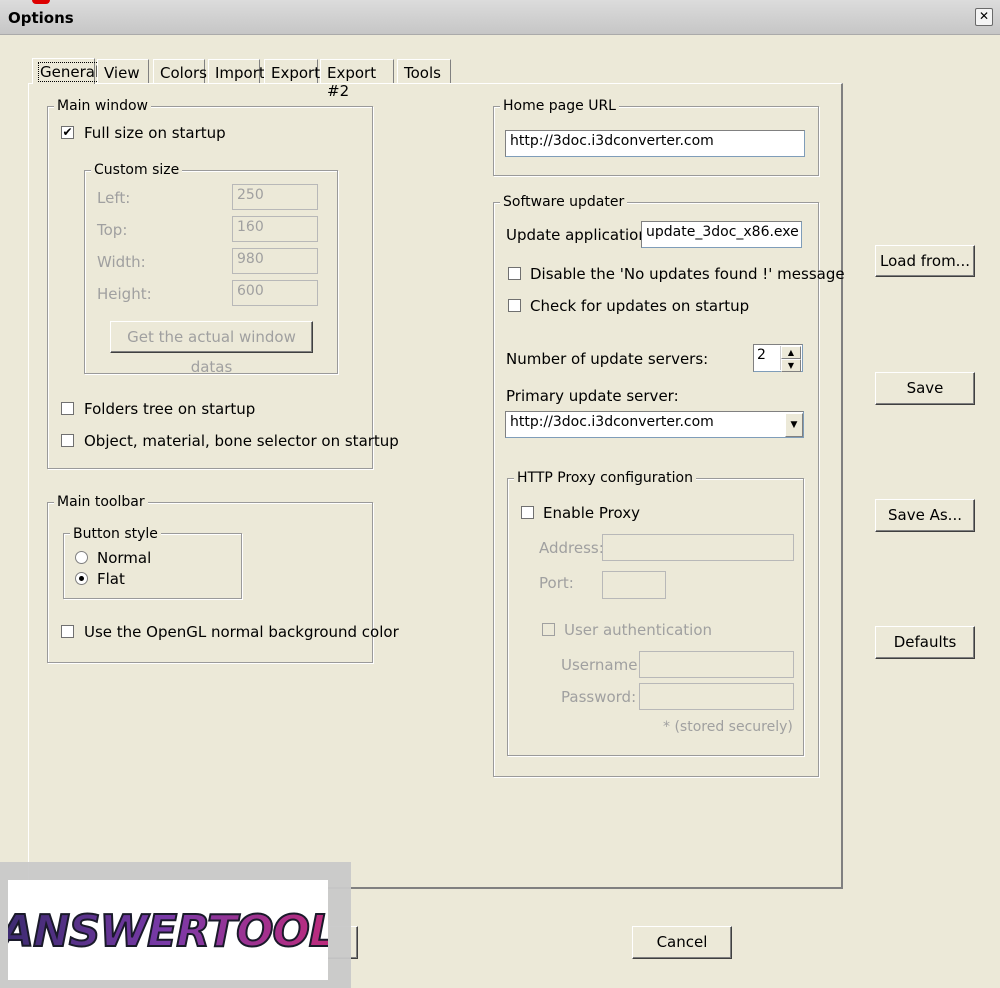  What do you see at coordinates (240, 73) in the screenshot?
I see `tab-label: Import` at bounding box center [240, 73].